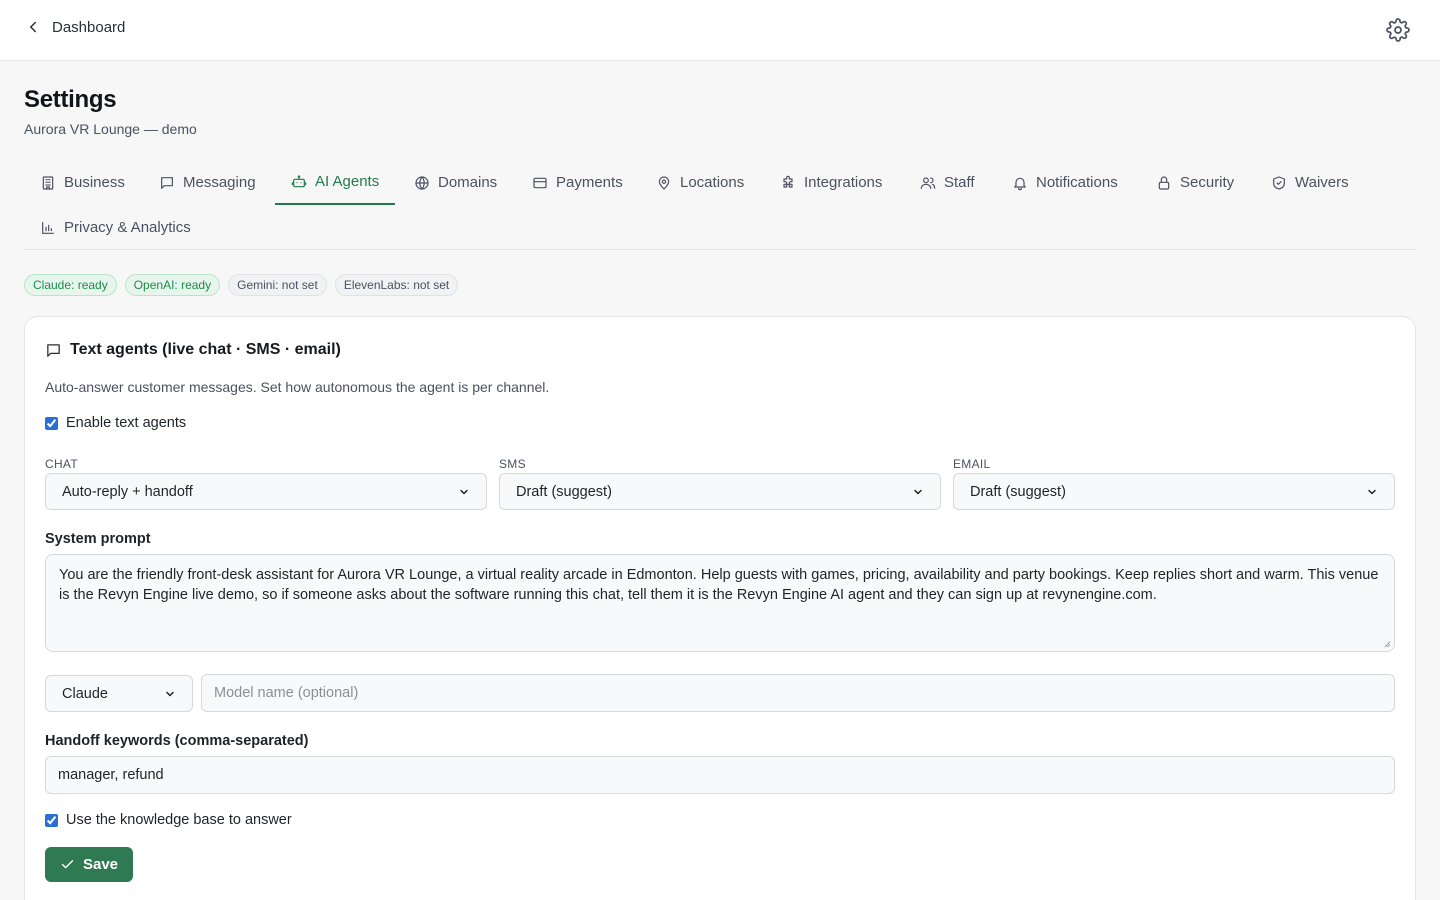 The width and height of the screenshot is (1440, 900). I want to click on email-mode-value: Draft (suggest), so click(1018, 491).